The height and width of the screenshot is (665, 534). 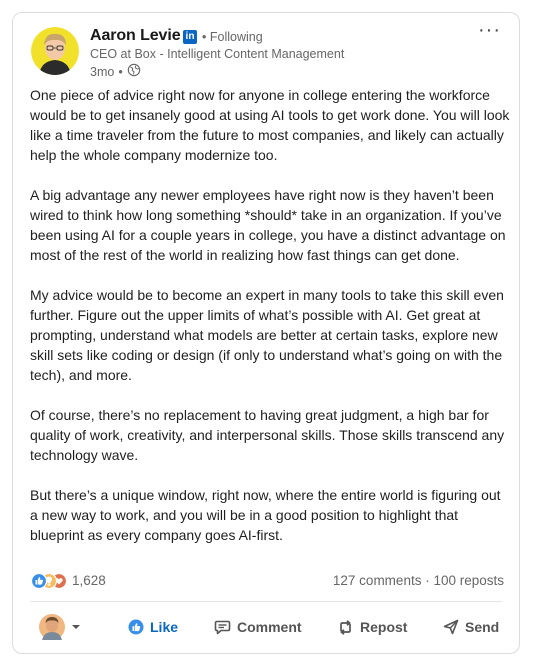 I want to click on social-counts: 1,628 127 comments · 100 reposts, so click(x=267, y=581).